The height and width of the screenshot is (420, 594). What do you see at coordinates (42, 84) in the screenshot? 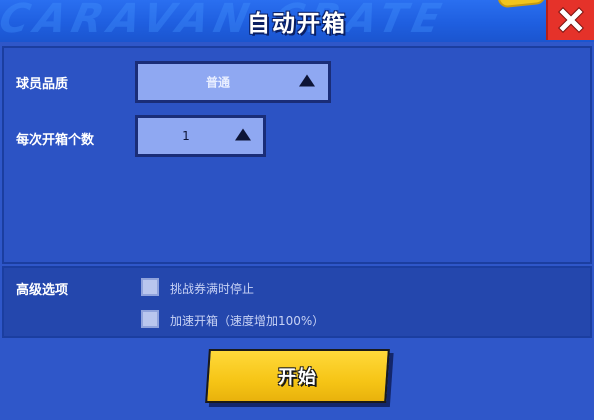
I see `quality-label: 球员品质` at bounding box center [42, 84].